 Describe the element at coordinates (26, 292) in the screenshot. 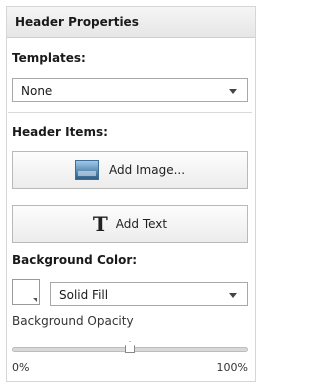

I see `background-color-swatch` at that location.